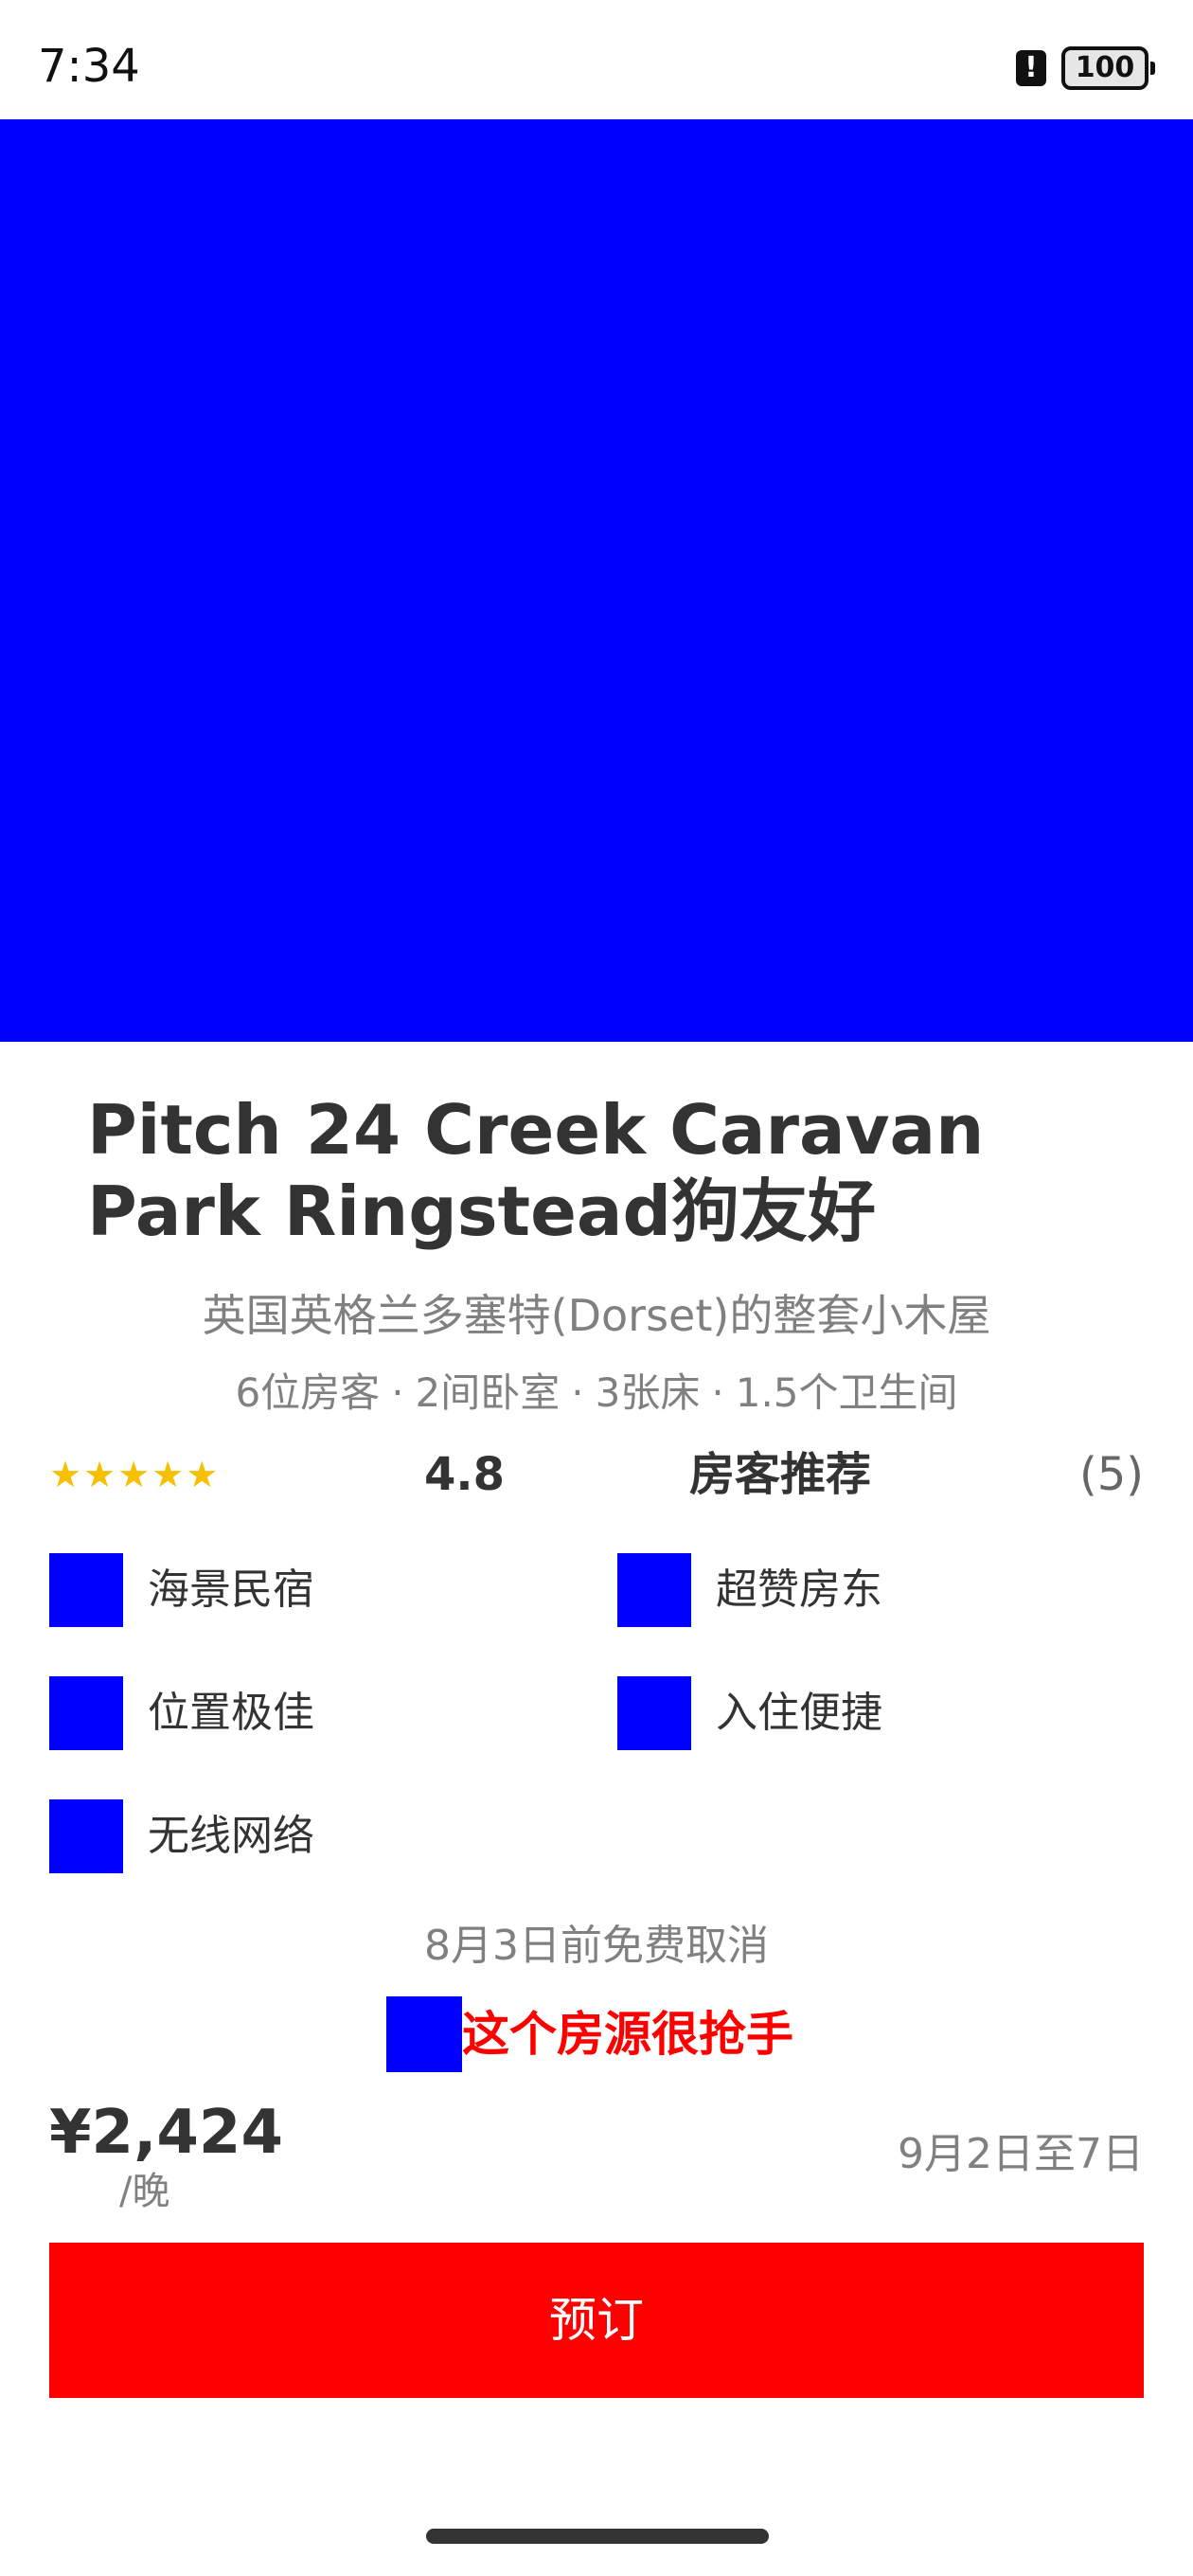  What do you see at coordinates (627, 2034) in the screenshot?
I see `rare-find-label: 这个房源很抢手` at bounding box center [627, 2034].